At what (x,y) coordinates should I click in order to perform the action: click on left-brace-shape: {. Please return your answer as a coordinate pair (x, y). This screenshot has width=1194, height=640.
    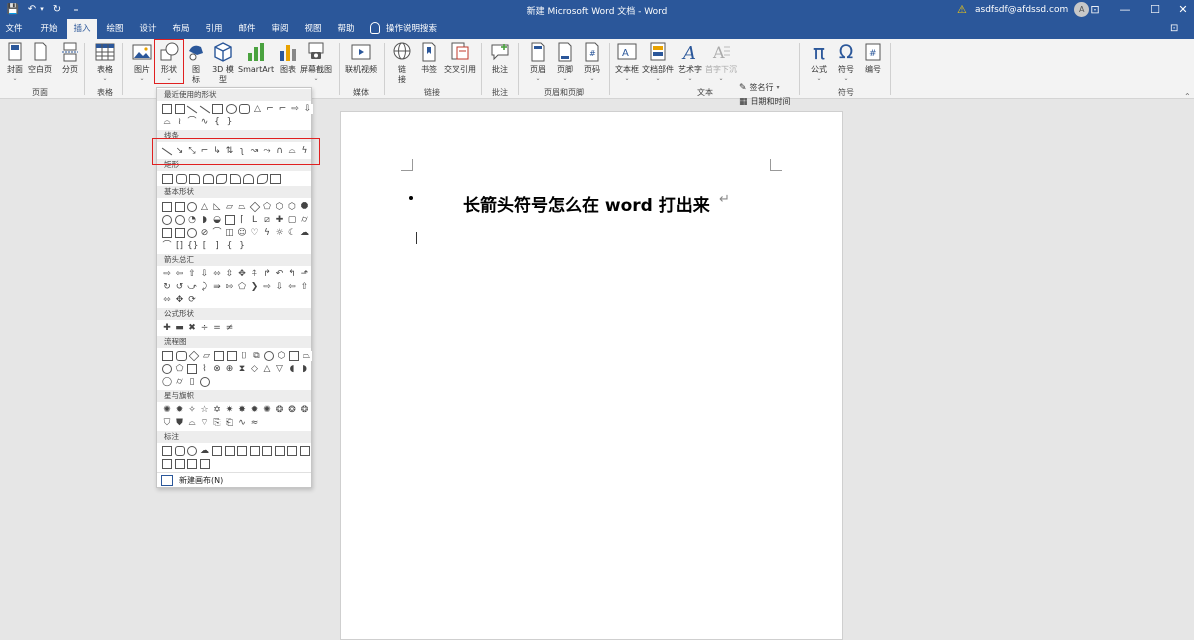
    Looking at the image, I should click on (229, 246).